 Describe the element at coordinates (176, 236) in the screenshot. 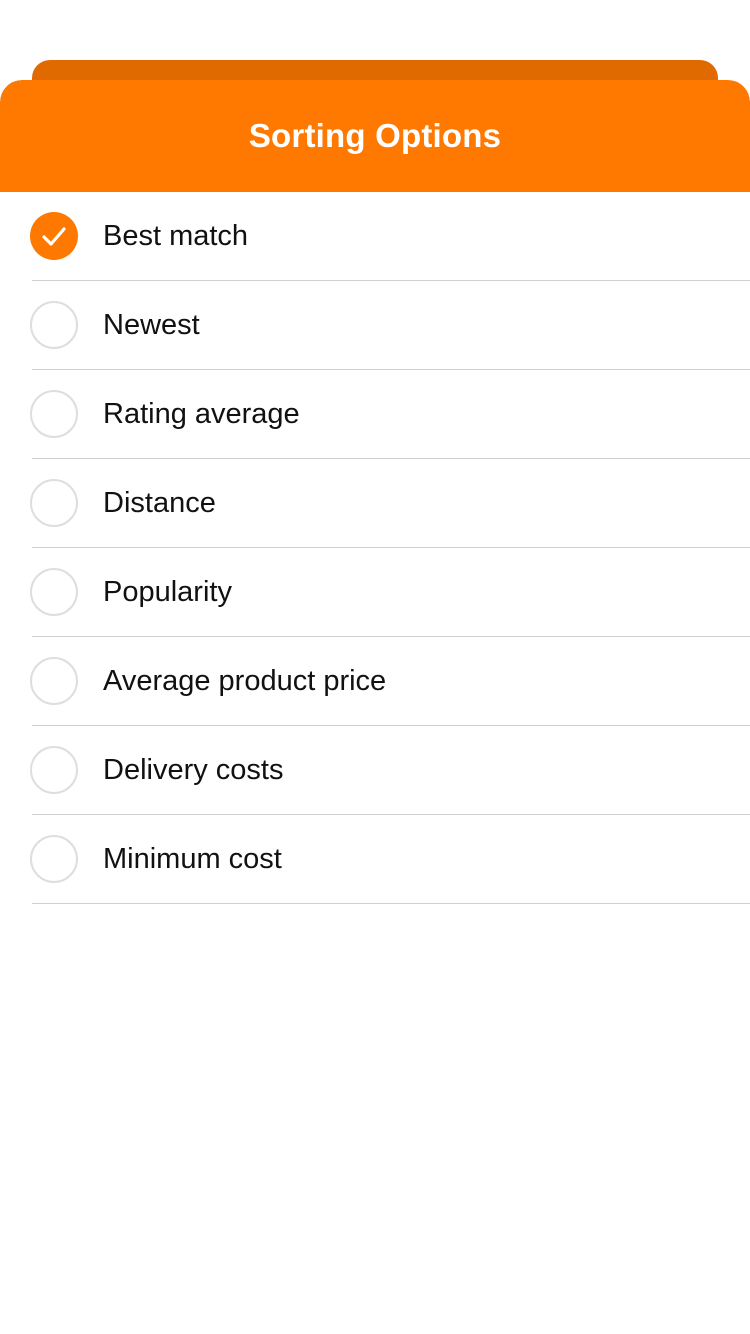

I see `option-label: Best match` at that location.